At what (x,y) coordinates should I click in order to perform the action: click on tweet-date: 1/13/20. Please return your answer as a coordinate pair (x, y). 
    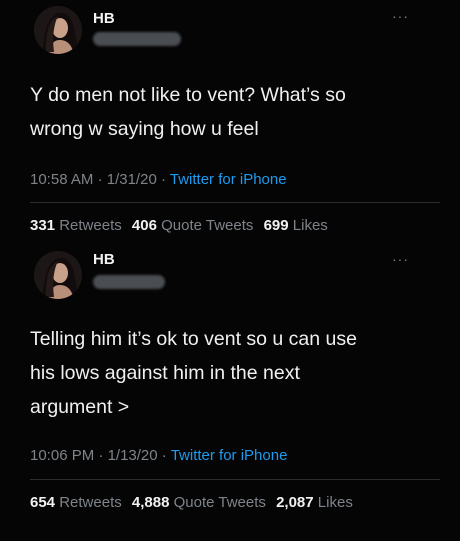
    Looking at the image, I should click on (133, 455).